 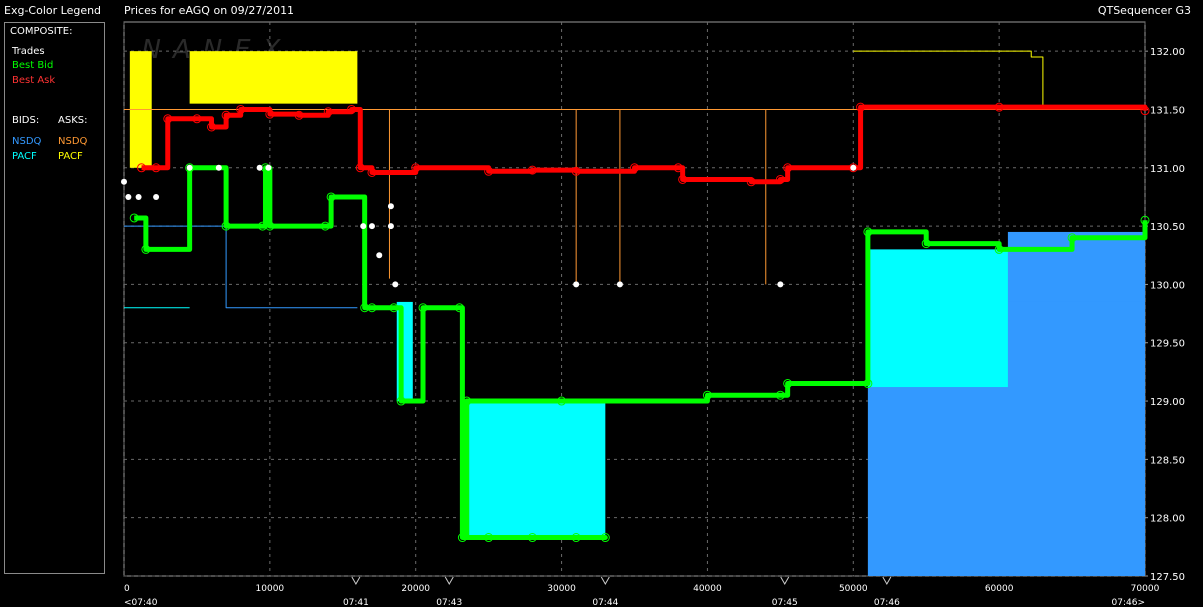 I want to click on y-tick-label: 132.00, so click(x=1167, y=52).